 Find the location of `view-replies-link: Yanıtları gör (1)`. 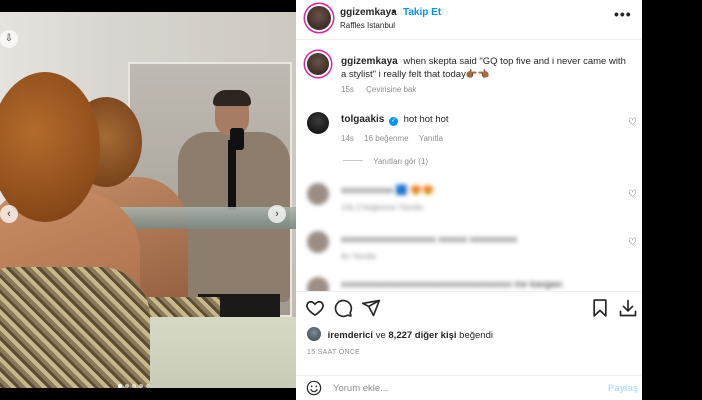

view-replies-link: Yanıtları gör (1) is located at coordinates (385, 161).